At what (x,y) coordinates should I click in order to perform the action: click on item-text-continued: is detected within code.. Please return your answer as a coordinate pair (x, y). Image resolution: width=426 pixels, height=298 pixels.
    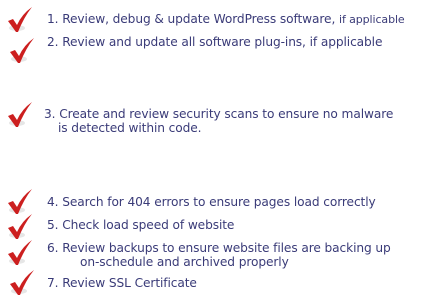
    Looking at the image, I should click on (130, 128).